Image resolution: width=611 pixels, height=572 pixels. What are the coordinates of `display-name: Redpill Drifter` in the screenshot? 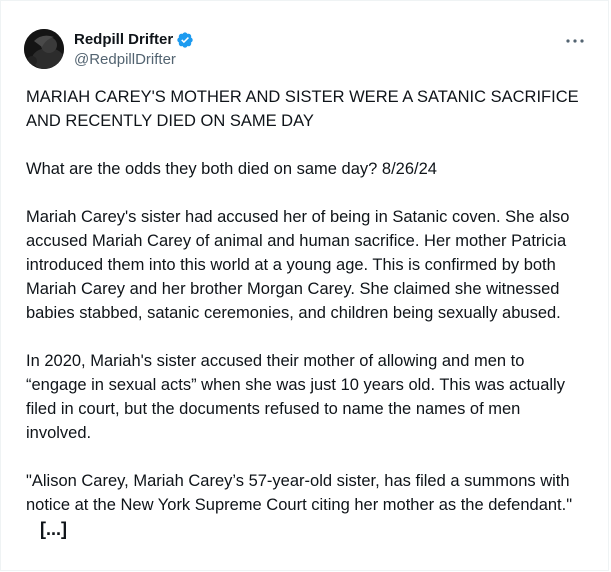 It's located at (123, 40).